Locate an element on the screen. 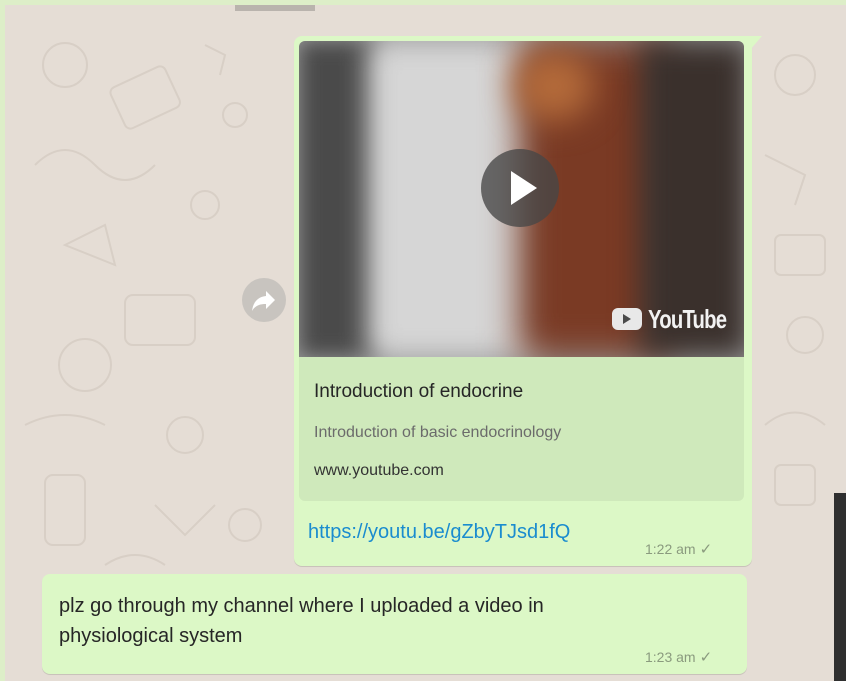 The height and width of the screenshot is (681, 846). play-icon is located at coordinates (524, 188).